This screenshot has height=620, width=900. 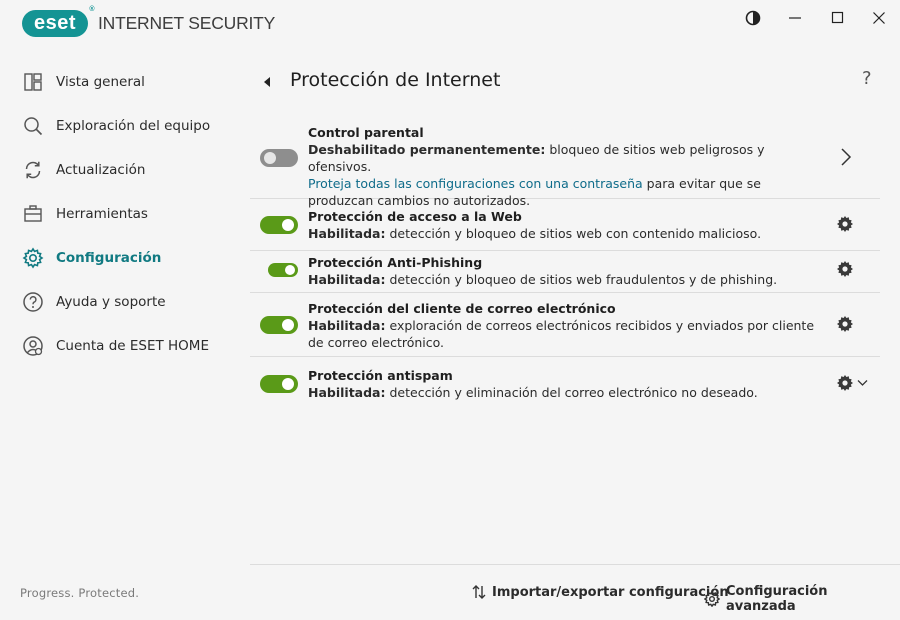 I want to click on sidebar-item-update: Actualización, so click(x=132, y=170).